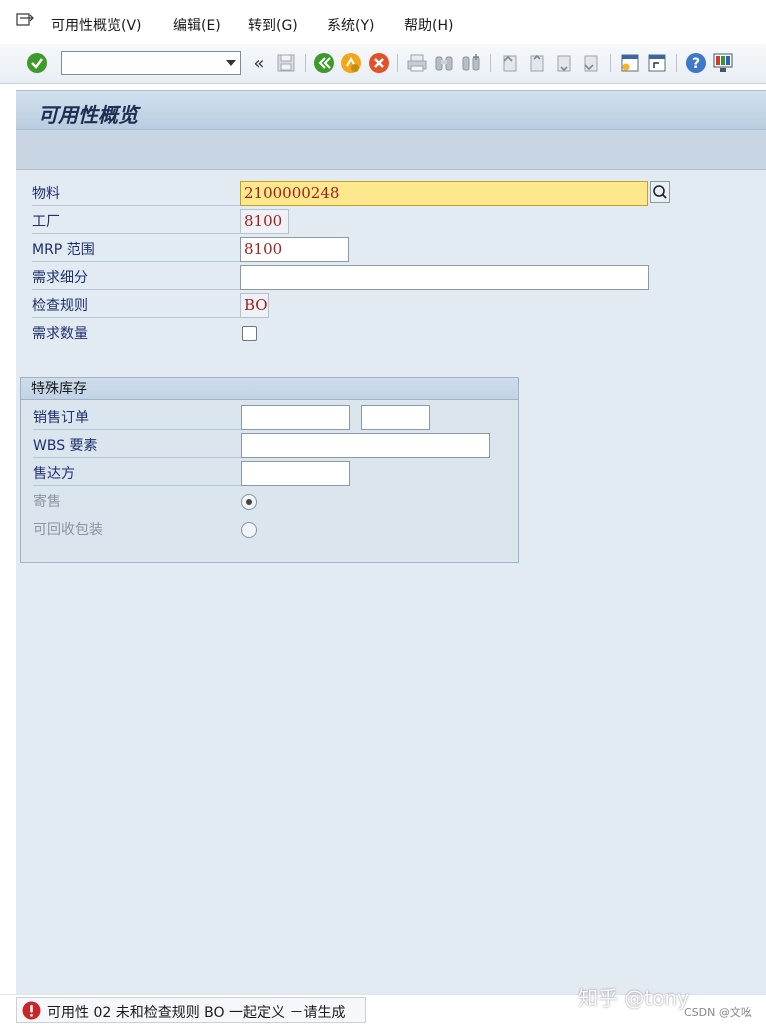  I want to click on menu-item-availability-overview: 可用性概览(V), so click(96, 25).